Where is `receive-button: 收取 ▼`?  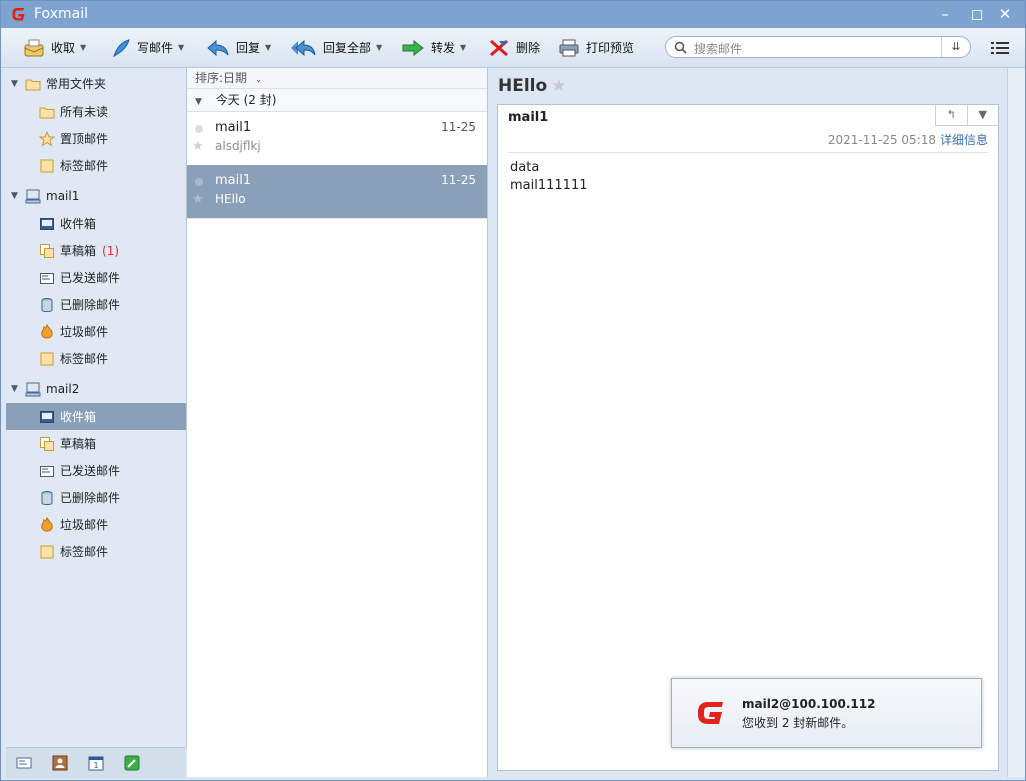 receive-button: 收取 ▼ is located at coordinates (54, 47).